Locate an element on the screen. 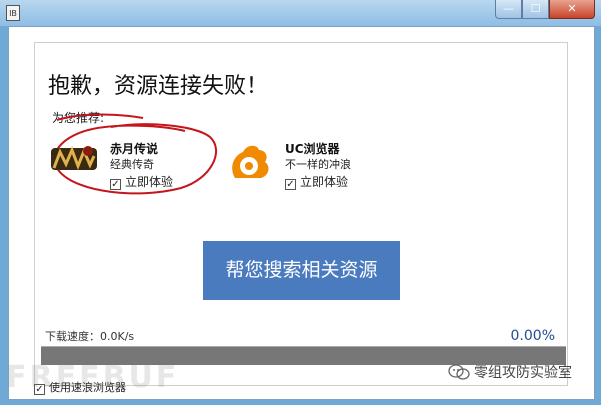 This screenshot has width=601, height=405. error-headline: 抱歉，资源连接失败！ is located at coordinates (158, 86).